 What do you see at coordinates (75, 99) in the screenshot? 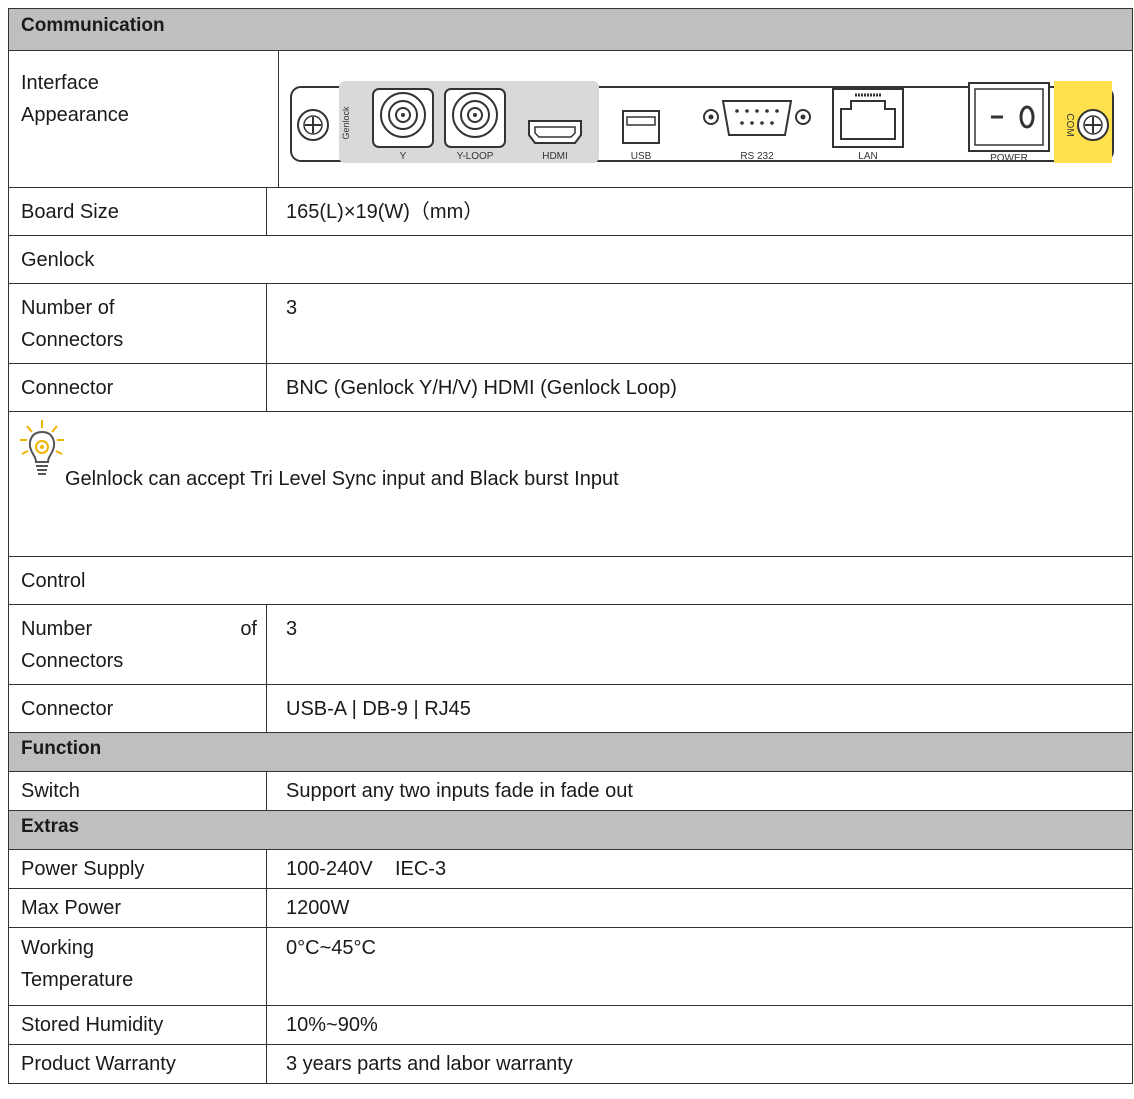
I see `row-label: Interface Appearance` at bounding box center [75, 99].